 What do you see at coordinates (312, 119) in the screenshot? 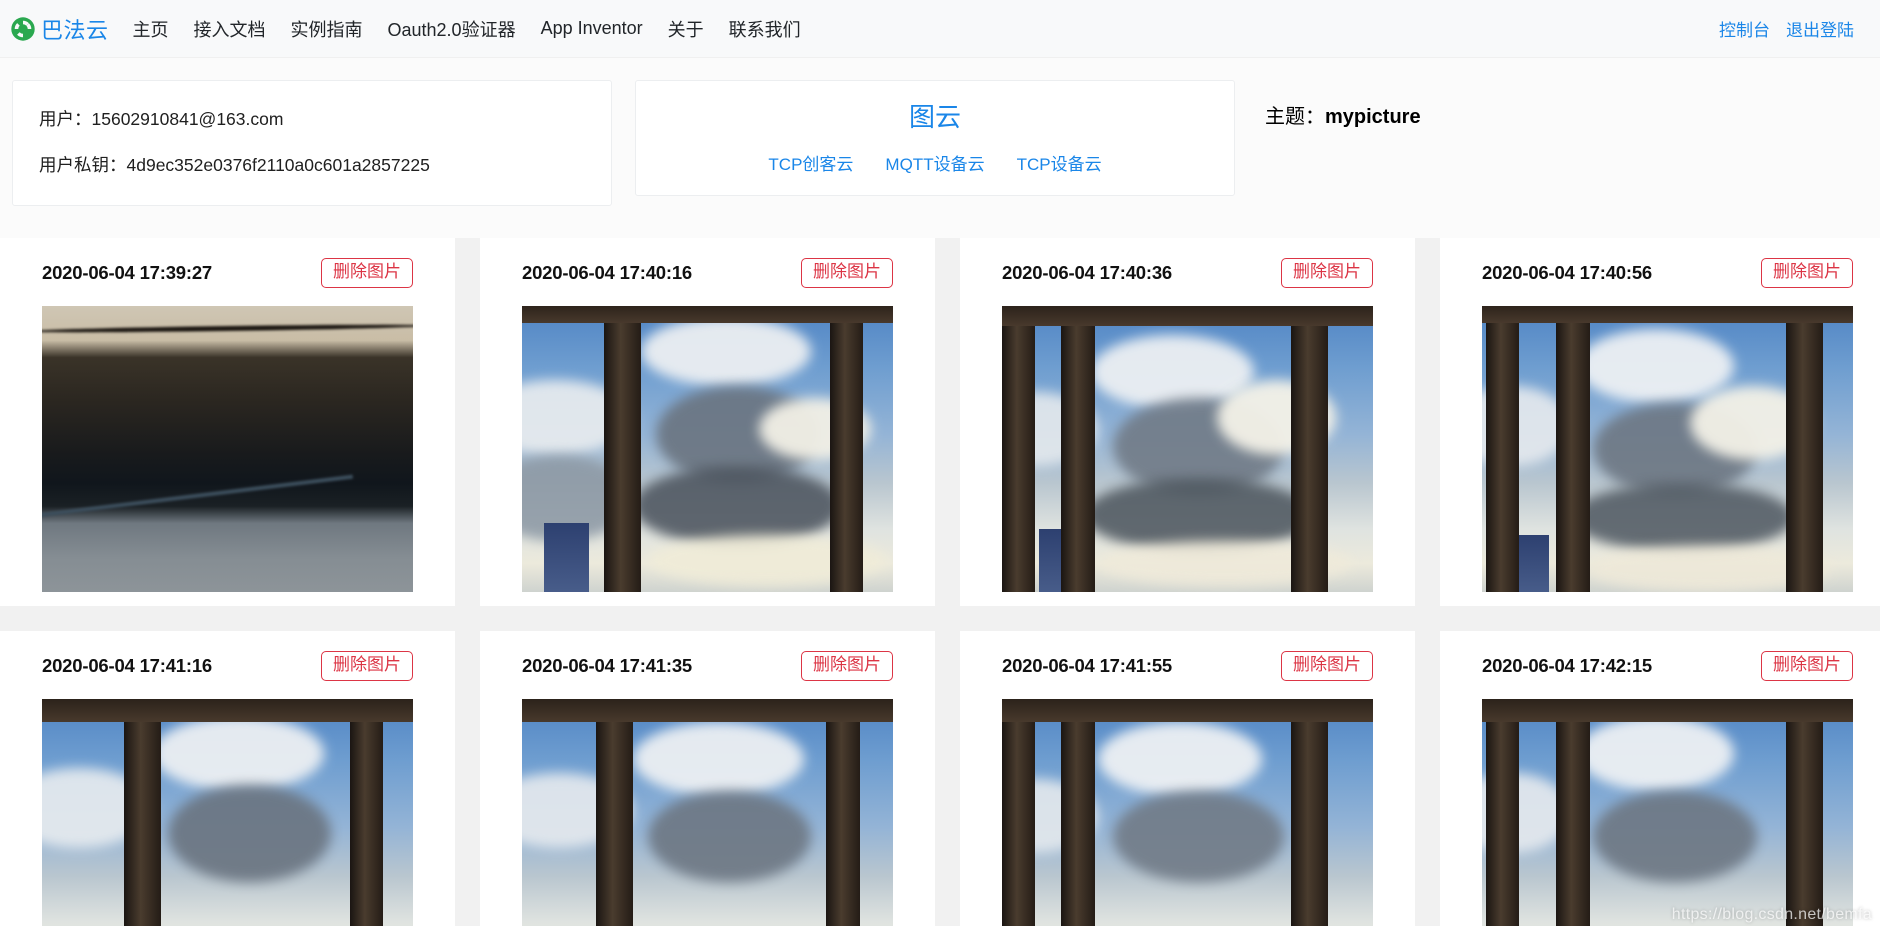
I see `user-account-row: 用户：15602910841@163.com` at bounding box center [312, 119].